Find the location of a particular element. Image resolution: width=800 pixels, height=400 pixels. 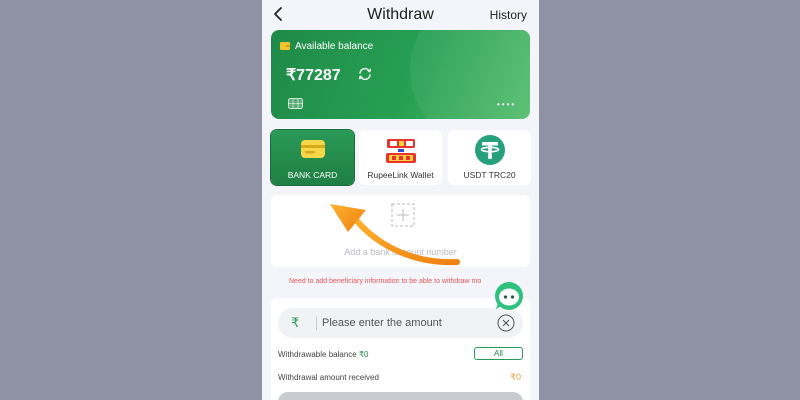

card-chip-icon is located at coordinates (295, 103).